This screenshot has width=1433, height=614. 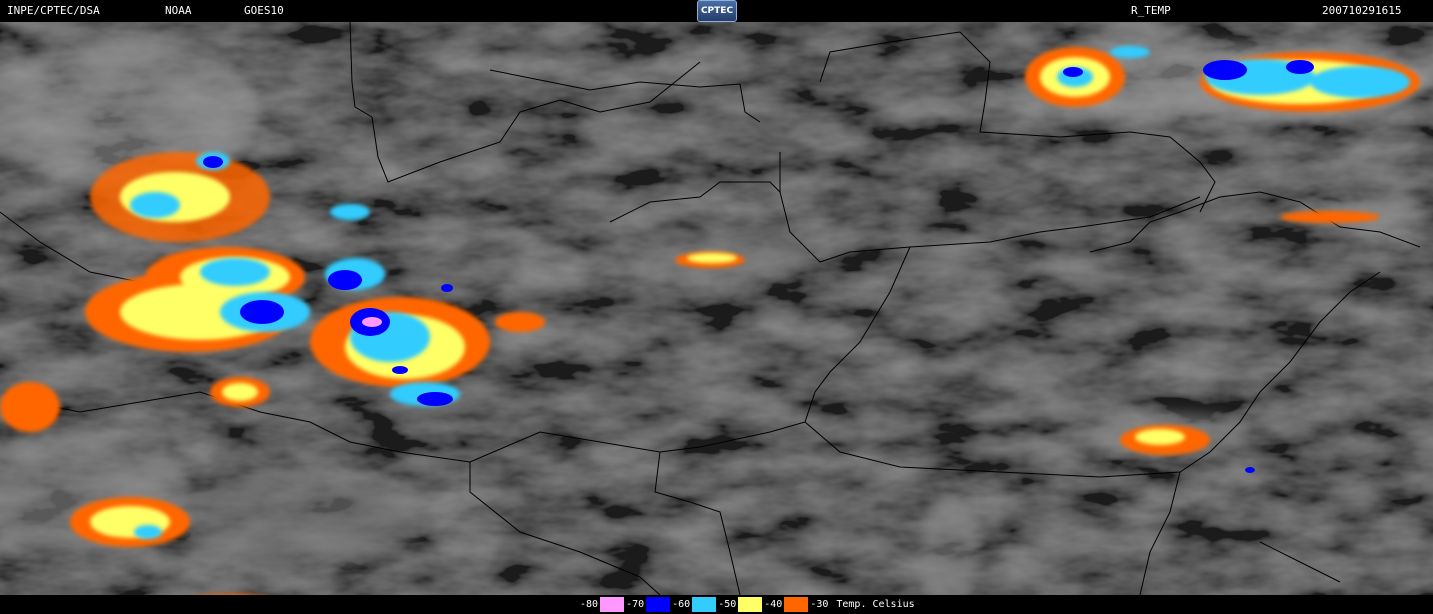 What do you see at coordinates (773, 604) in the screenshot?
I see `legend-label: -40` at bounding box center [773, 604].